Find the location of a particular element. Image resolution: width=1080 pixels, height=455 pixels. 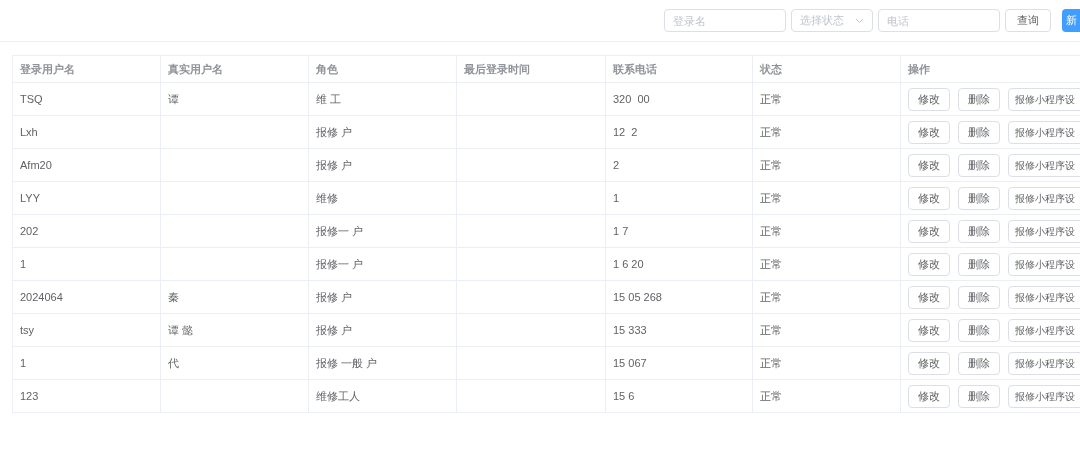

chevron-down-icon is located at coordinates (859, 20).